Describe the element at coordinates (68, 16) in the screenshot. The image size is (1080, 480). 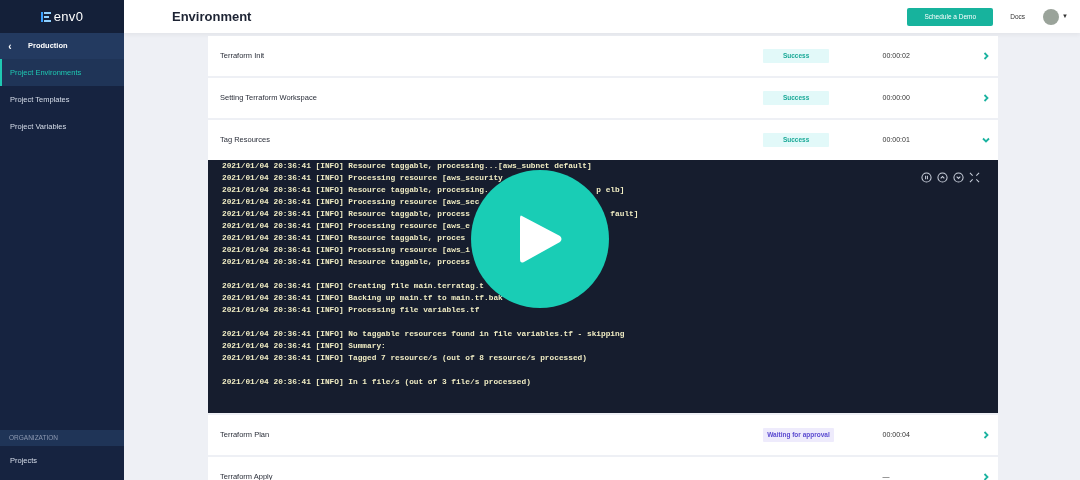
I see `logo-text: env0` at that location.